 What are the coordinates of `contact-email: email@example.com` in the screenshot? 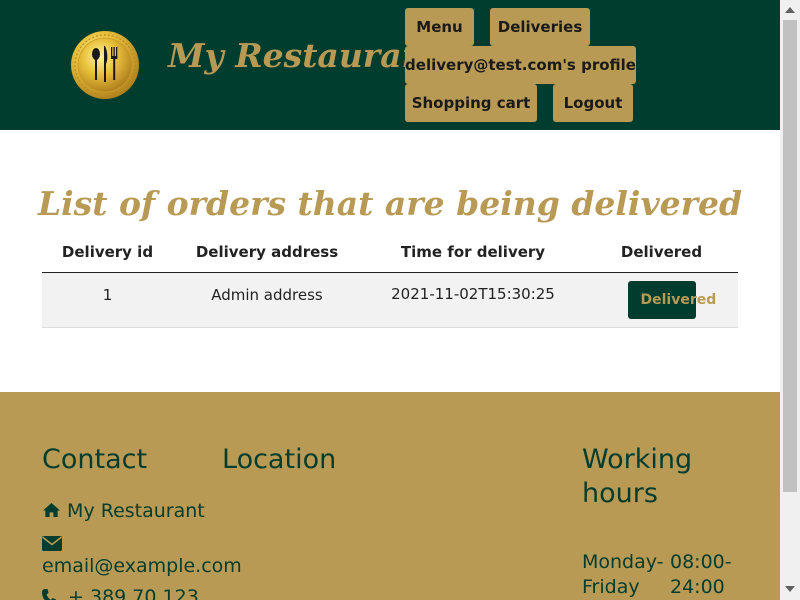 It's located at (142, 566).